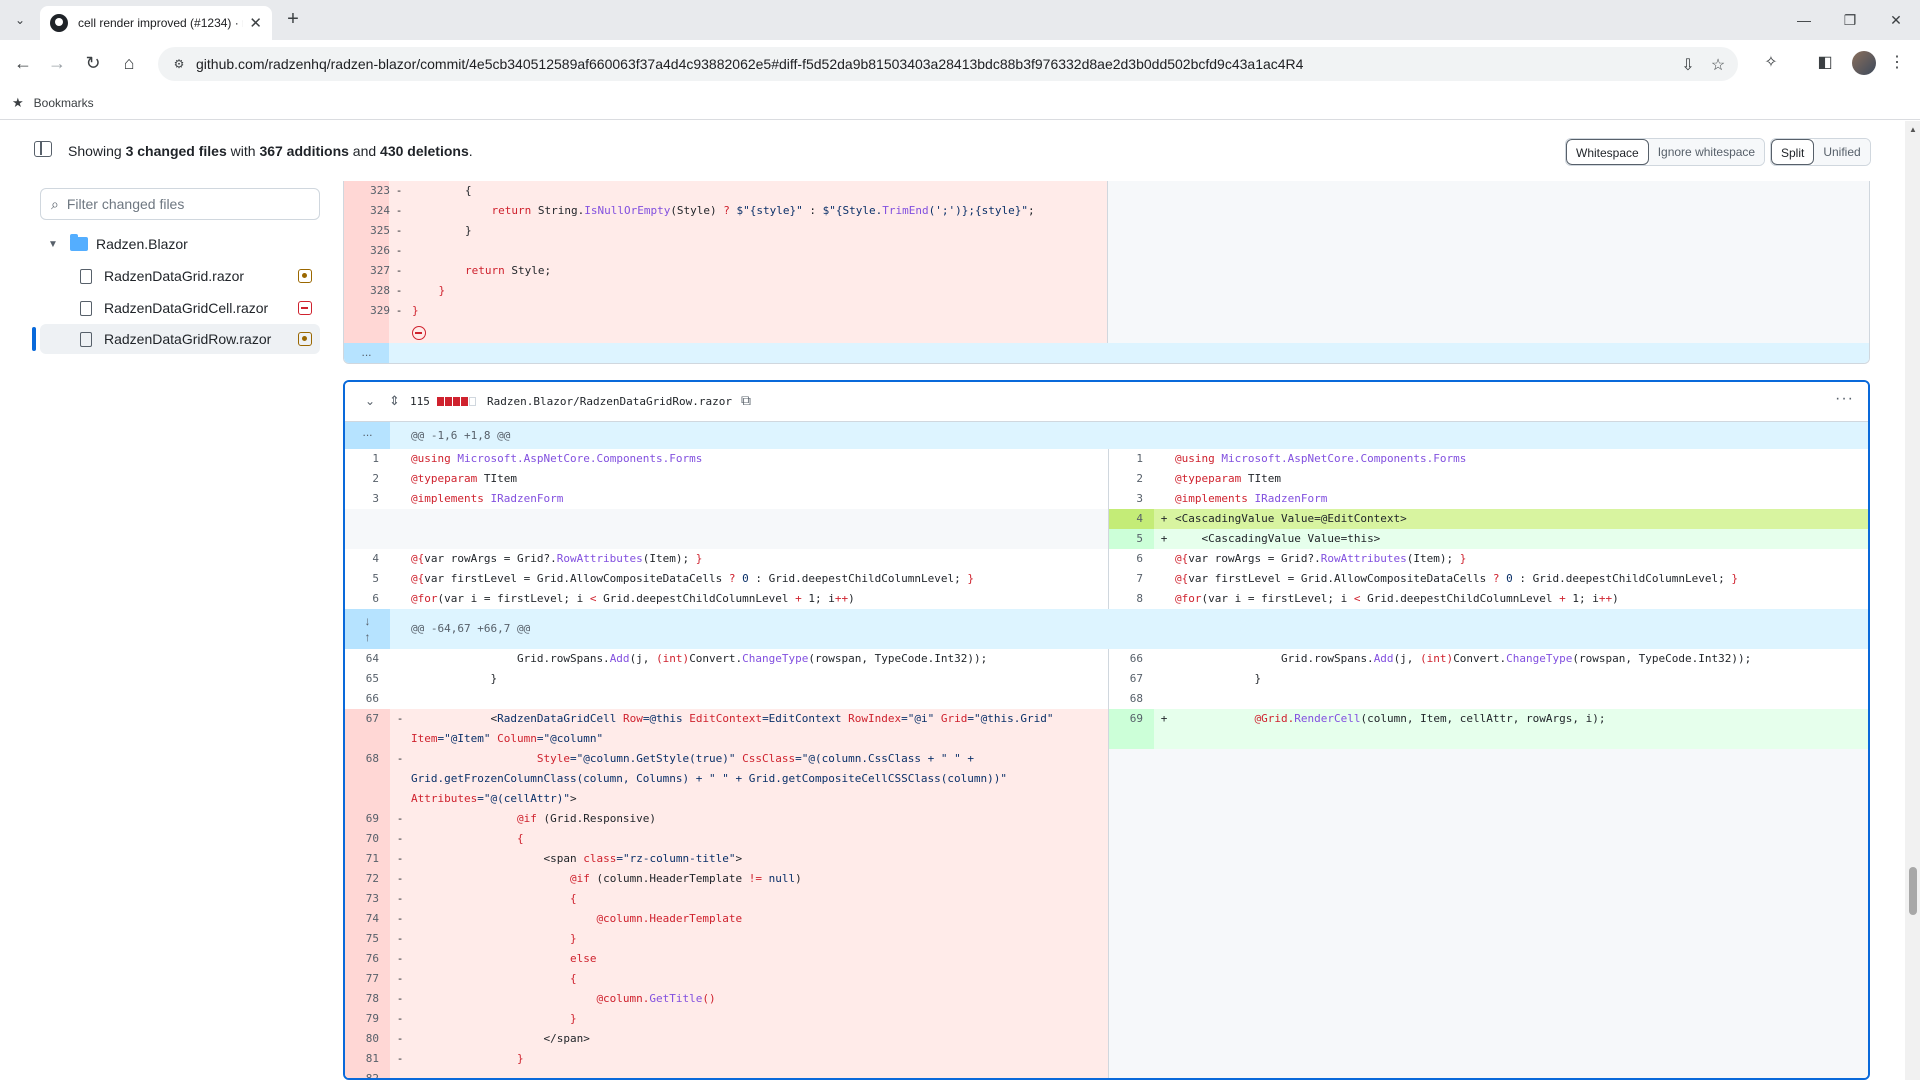  I want to click on line-number: 7, so click(1131, 579).